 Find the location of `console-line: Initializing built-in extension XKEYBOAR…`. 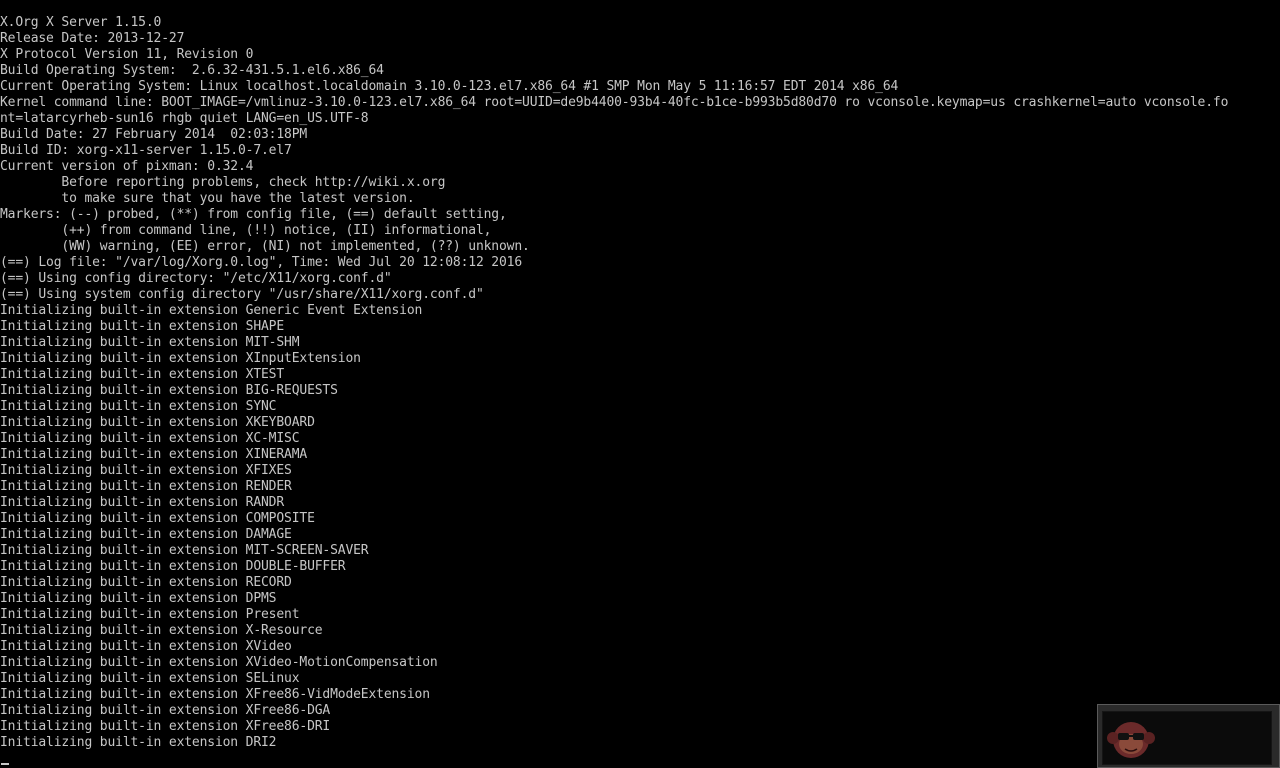

console-line: Initializing built-in extension XKEYBOAR… is located at coordinates (157, 422).